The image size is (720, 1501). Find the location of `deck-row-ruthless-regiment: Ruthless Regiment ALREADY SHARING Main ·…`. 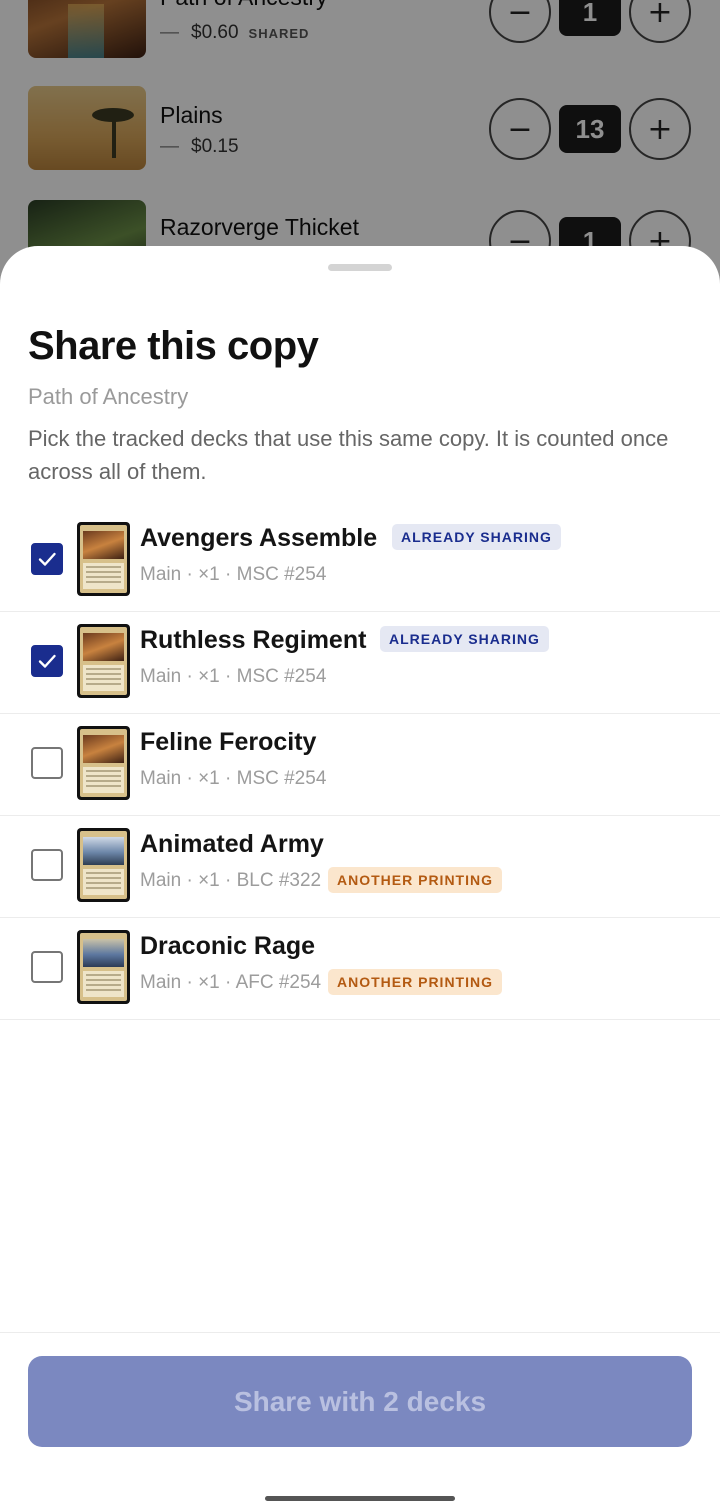

deck-row-ruthless-regiment: Ruthless Regiment ALREADY SHARING Main ·… is located at coordinates (360, 663).